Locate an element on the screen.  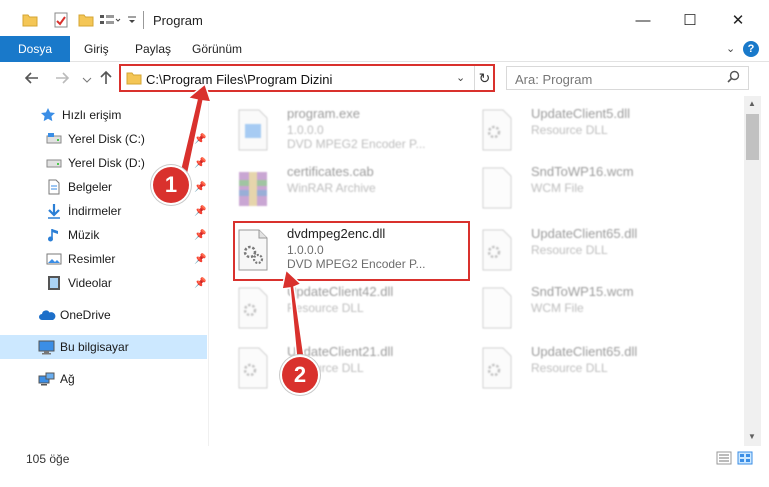
file-name: program.exe is located at coordinates (323, 113).